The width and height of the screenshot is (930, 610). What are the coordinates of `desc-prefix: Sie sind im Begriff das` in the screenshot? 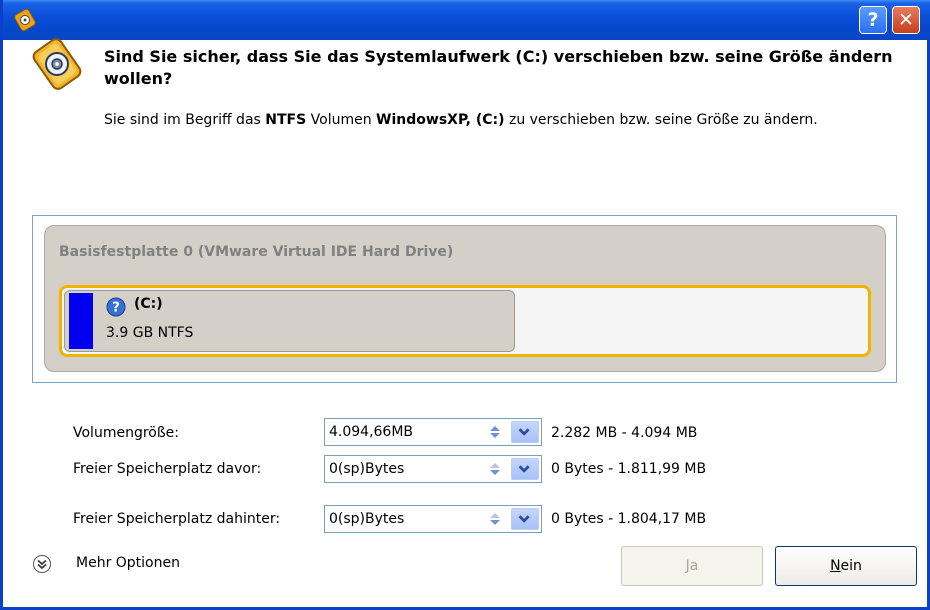 It's located at (185, 120).